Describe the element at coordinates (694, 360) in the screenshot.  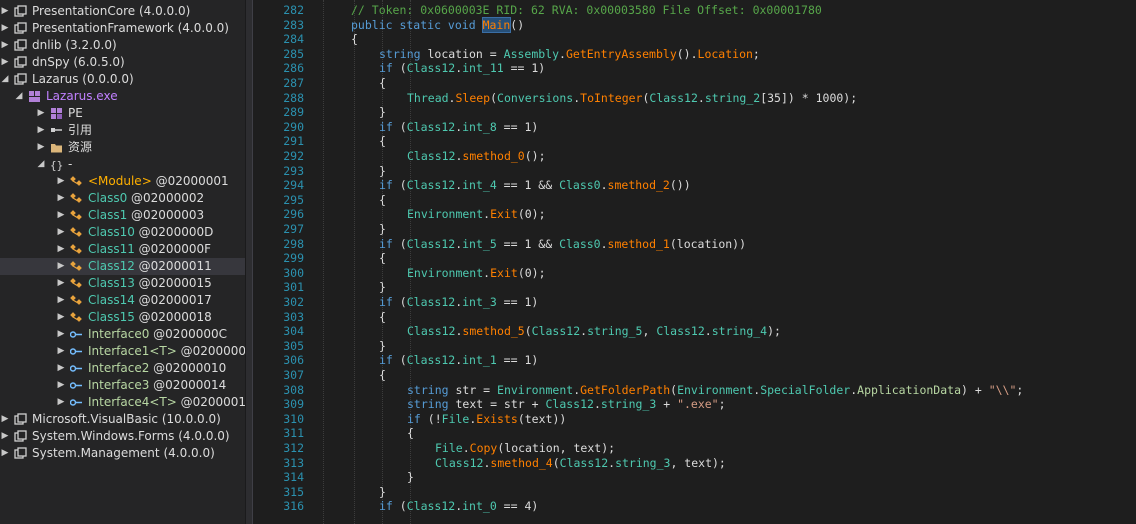
I see `code-line: 306 if (Class12.int_1 == 1)` at that location.